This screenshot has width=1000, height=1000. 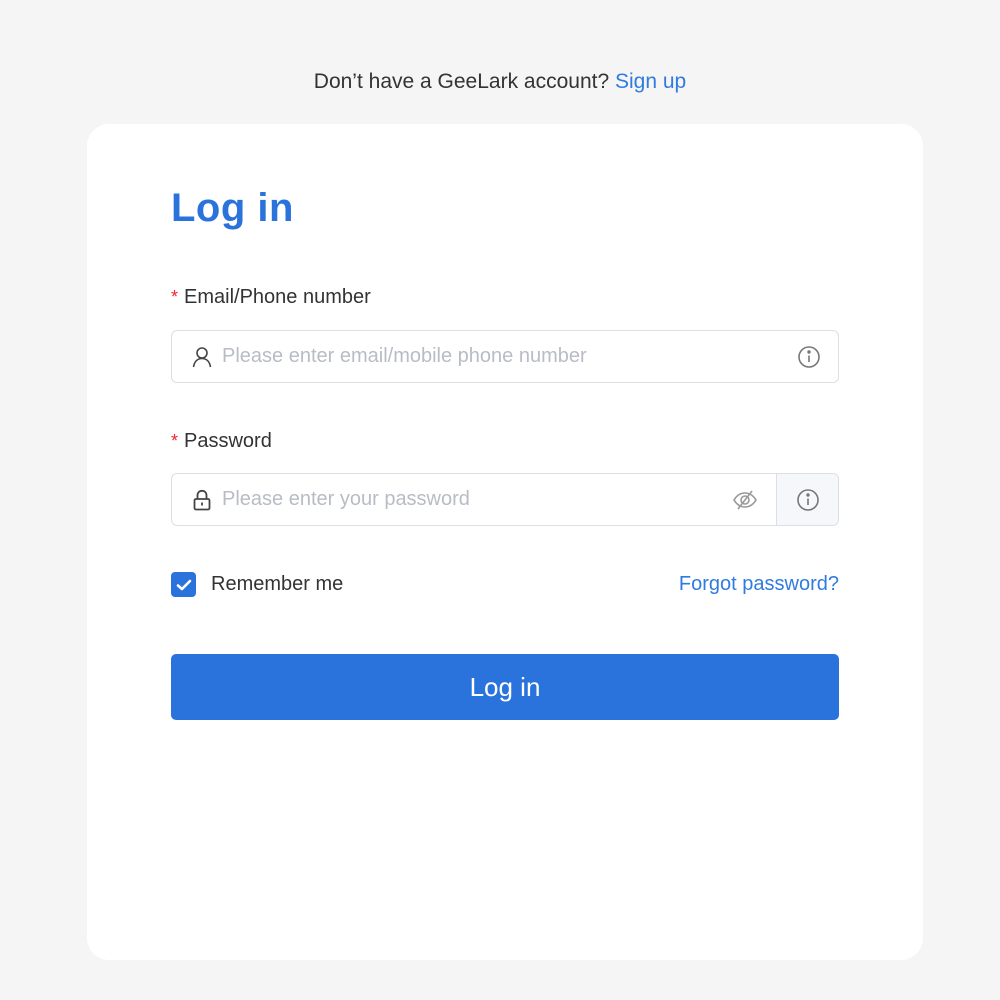 I want to click on password-info-addon, so click(x=807, y=499).